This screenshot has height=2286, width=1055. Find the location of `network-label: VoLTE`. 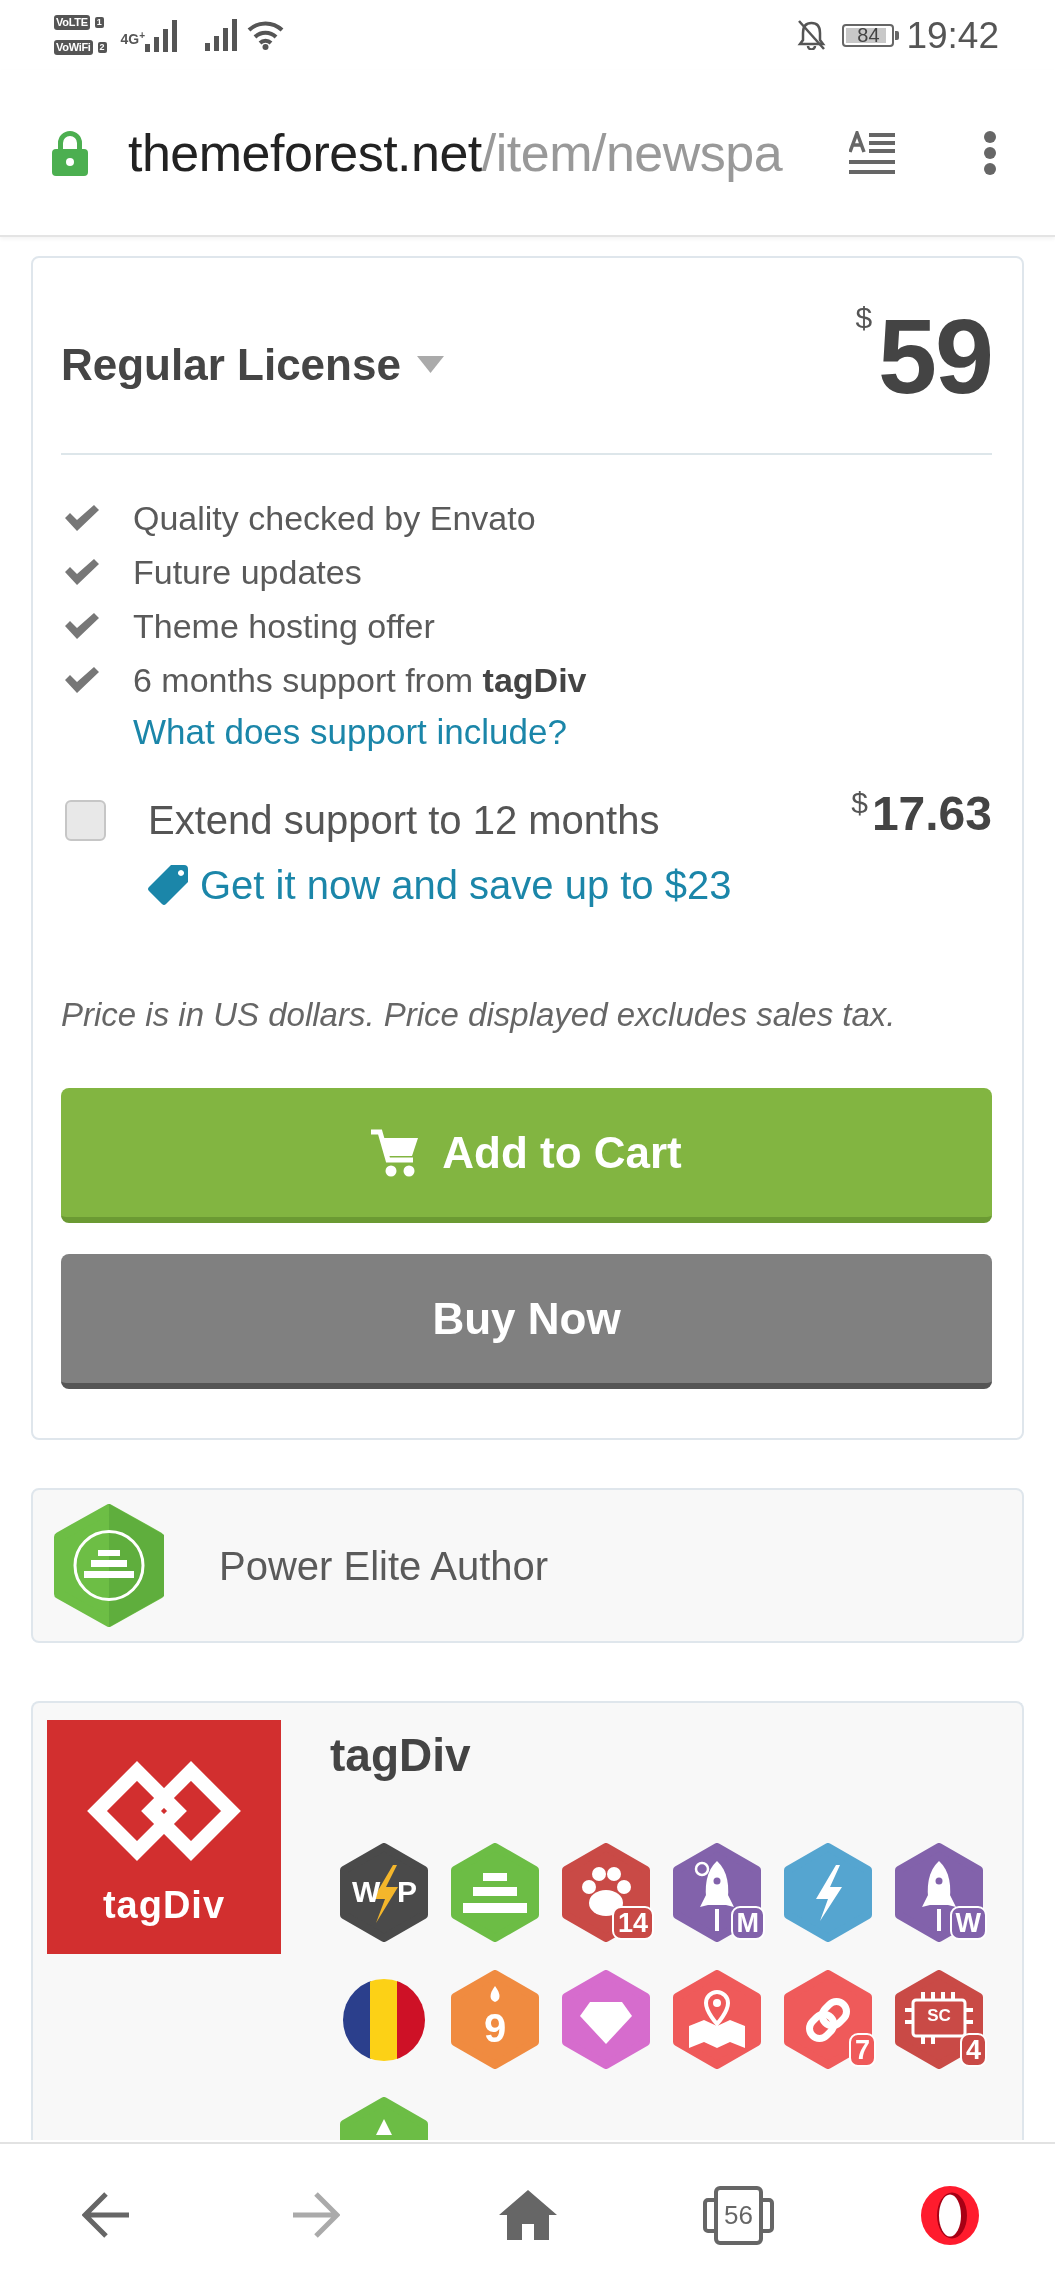

network-label: VoLTE is located at coordinates (72, 22).